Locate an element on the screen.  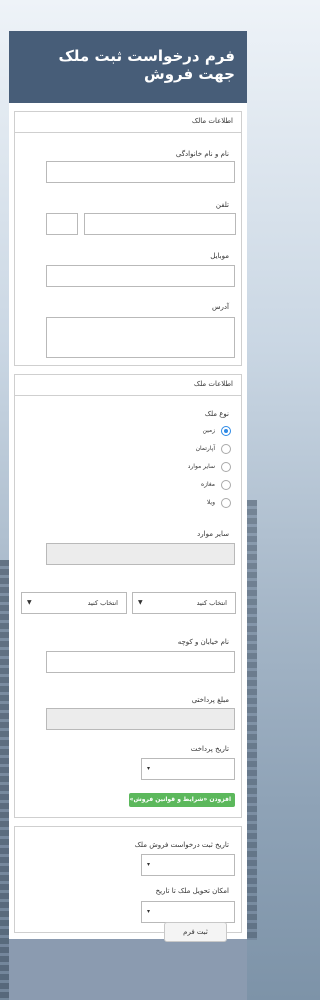
select-left-value: انتخاب کنید is located at coordinates (102, 603).